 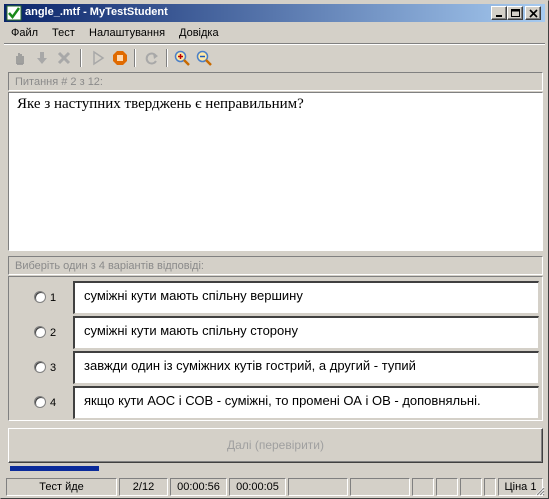 What do you see at coordinates (539, 490) in the screenshot?
I see `resize-grip-icon` at bounding box center [539, 490].